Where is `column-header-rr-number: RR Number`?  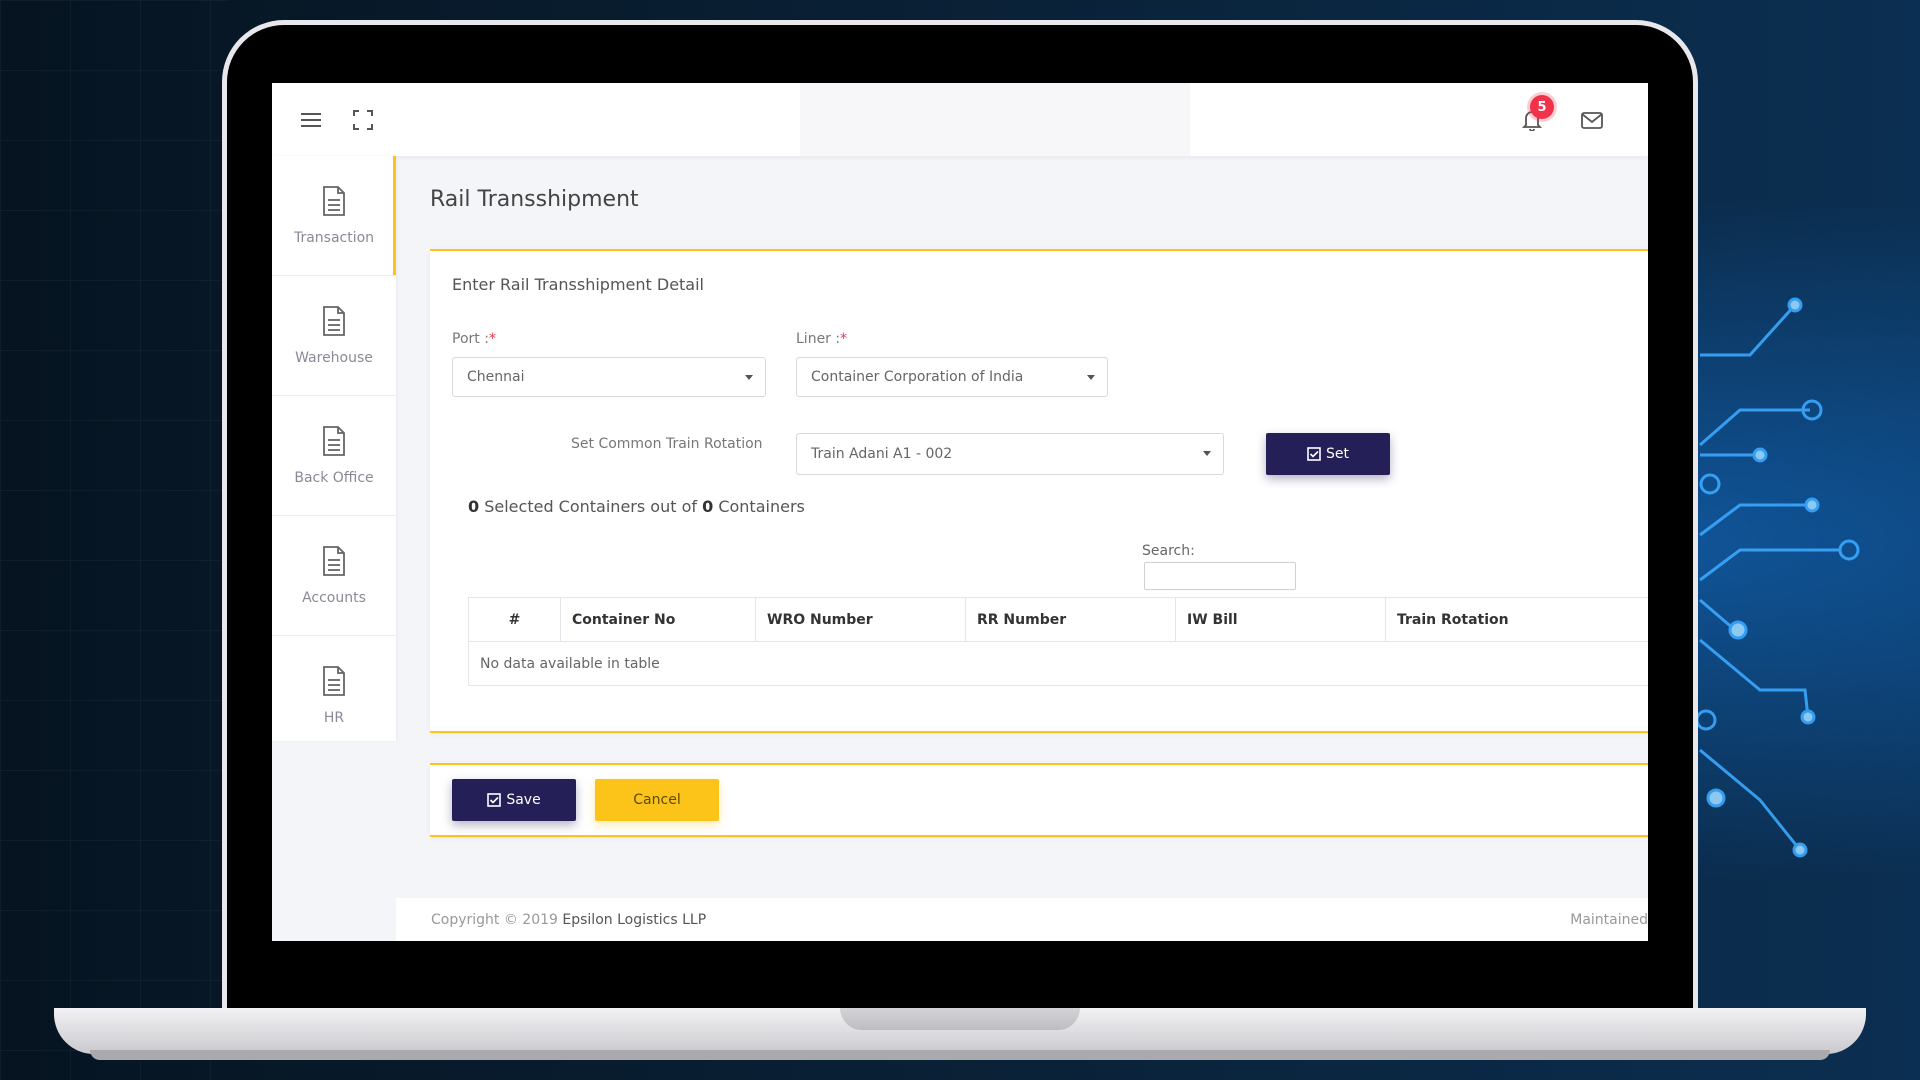
column-header-rr-number: RR Number is located at coordinates (1070, 619).